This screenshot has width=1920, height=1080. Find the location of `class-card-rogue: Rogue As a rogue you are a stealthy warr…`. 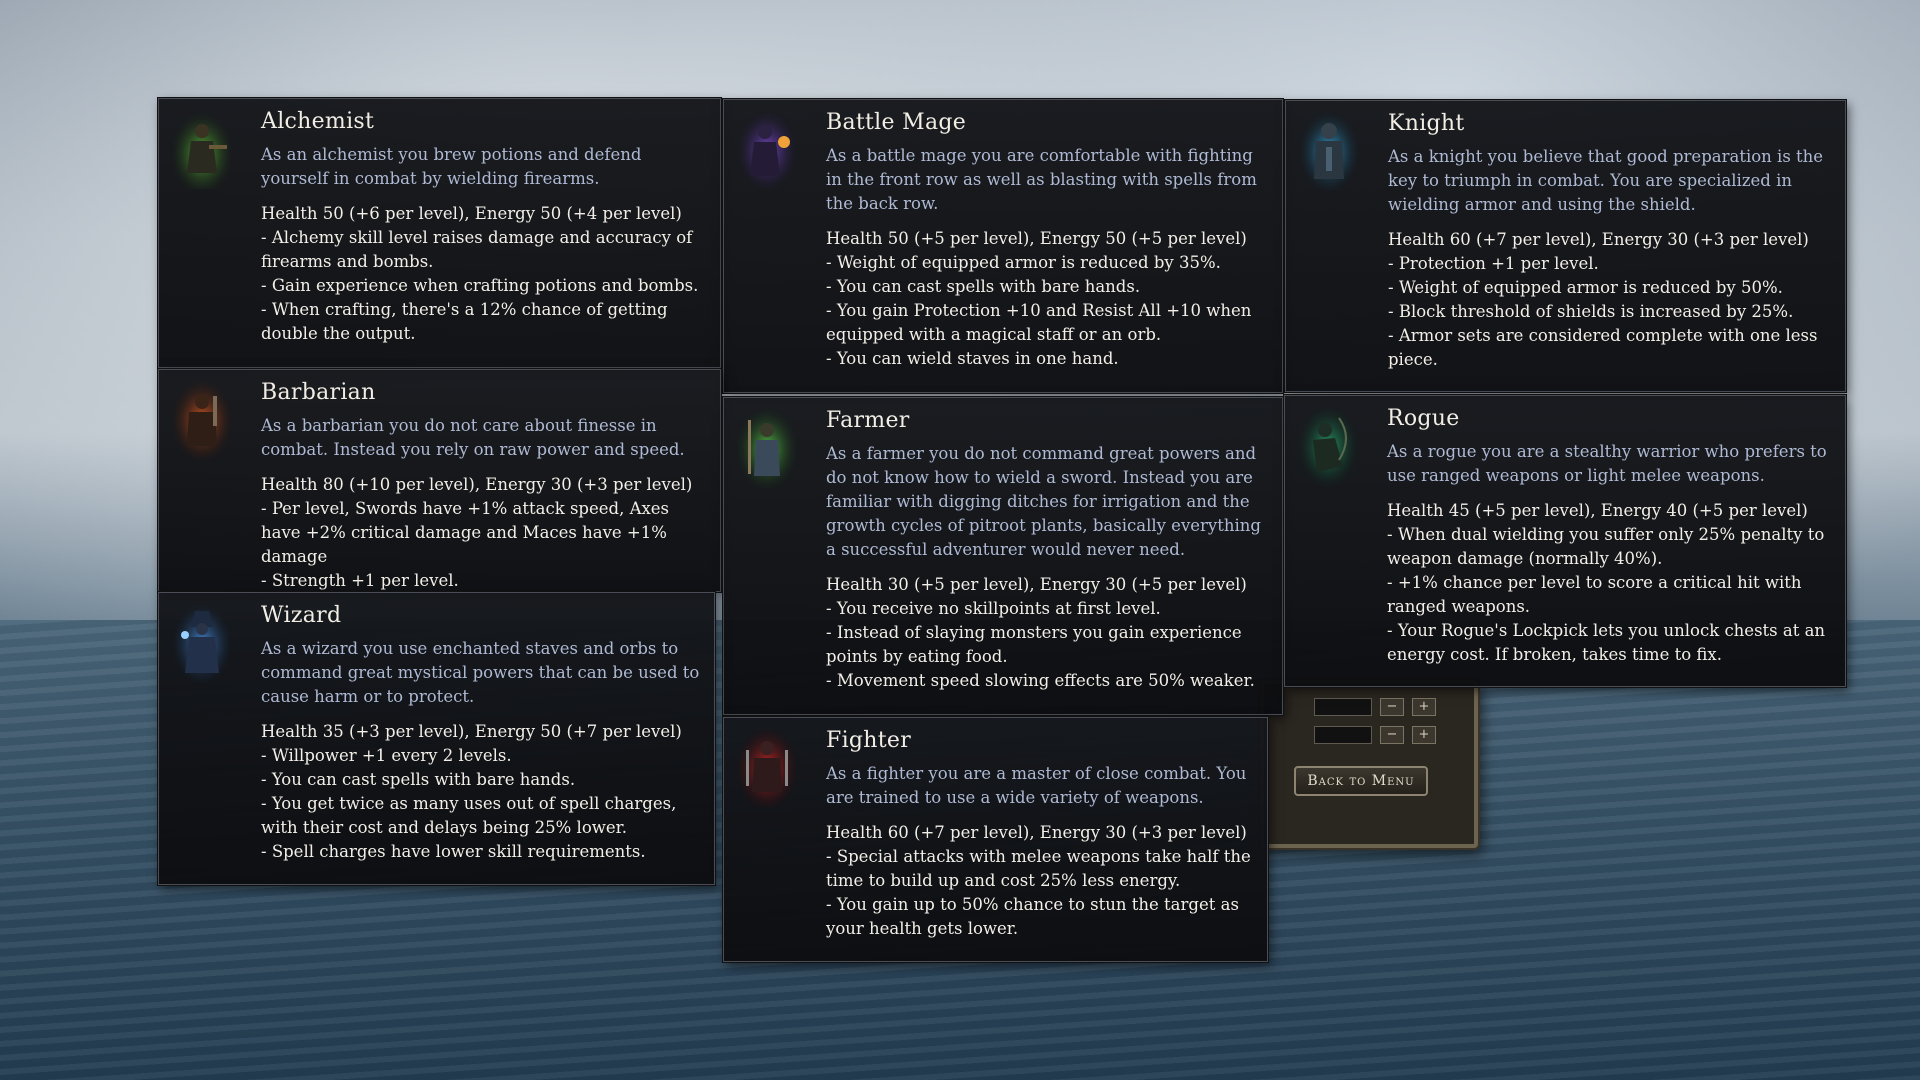

class-card-rogue: Rogue As a rogue you are a stealthy warr… is located at coordinates (1565, 541).